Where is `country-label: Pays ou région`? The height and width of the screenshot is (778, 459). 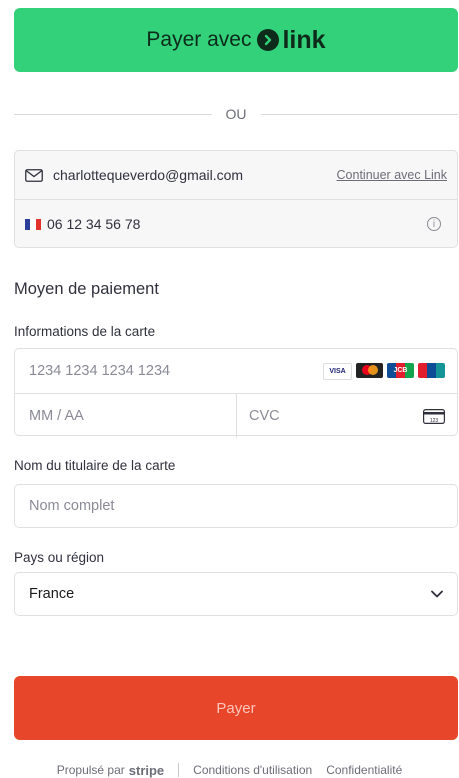 country-label: Pays ou région is located at coordinates (59, 557).